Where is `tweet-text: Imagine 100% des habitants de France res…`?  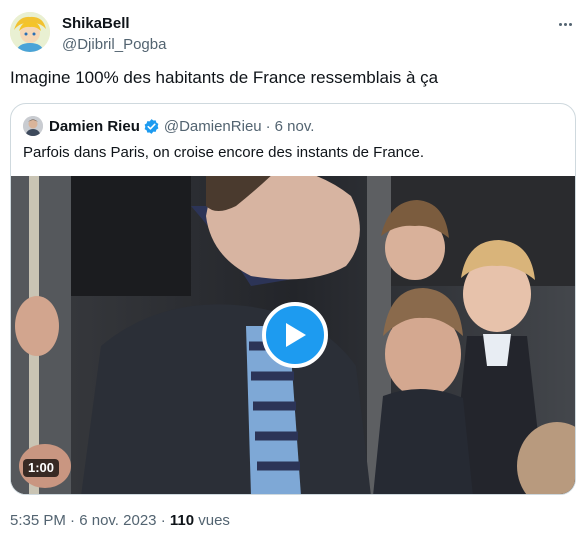 tweet-text: Imagine 100% des habitants de France res… is located at coordinates (224, 77).